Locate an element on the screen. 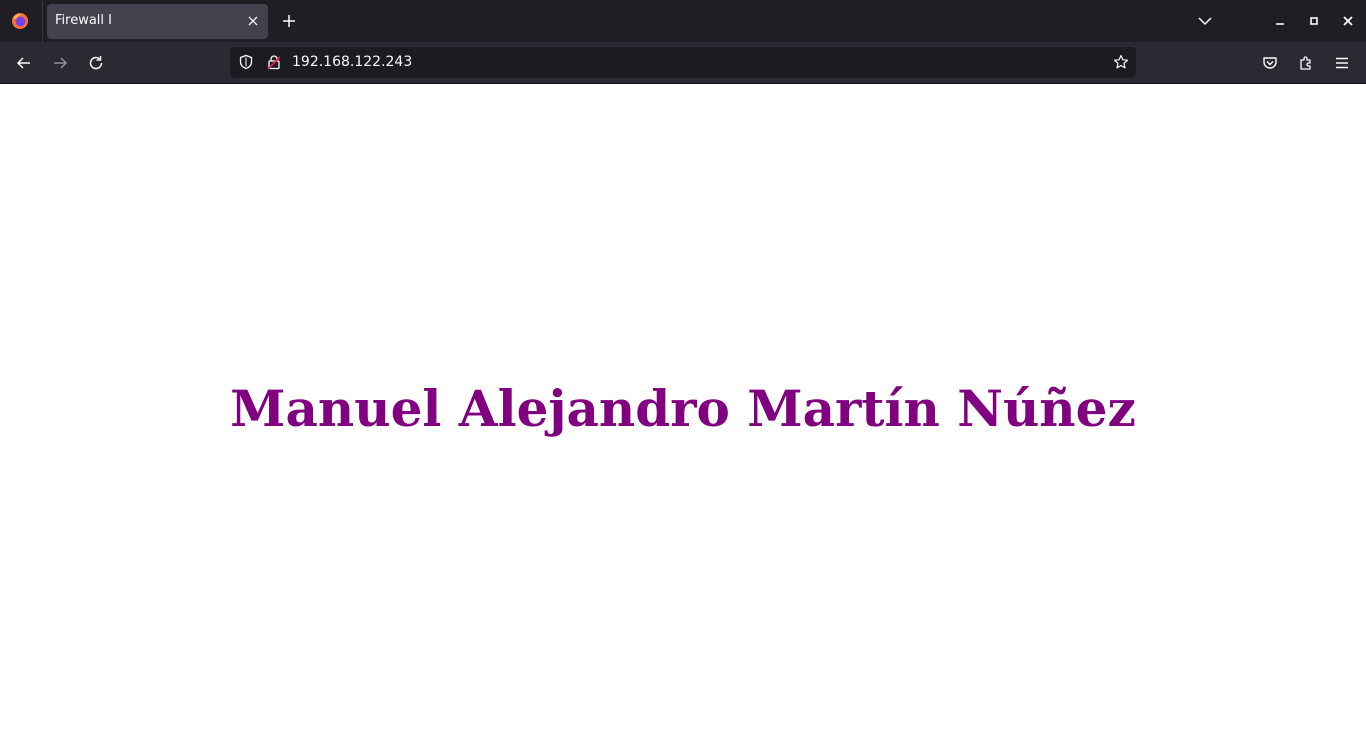  pocket-icon is located at coordinates (1270, 63).